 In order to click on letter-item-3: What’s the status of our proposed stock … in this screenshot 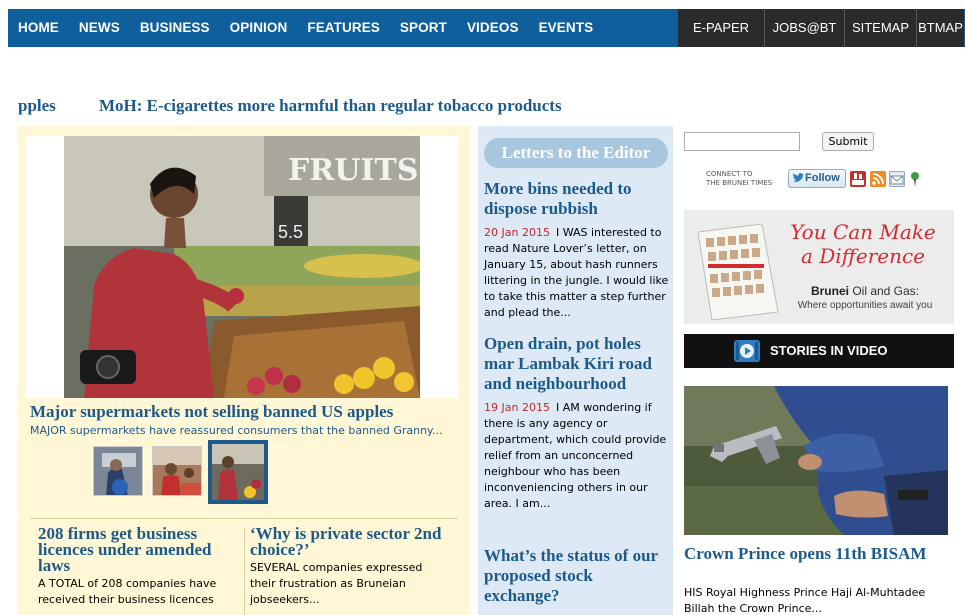, I will do `click(577, 576)`.